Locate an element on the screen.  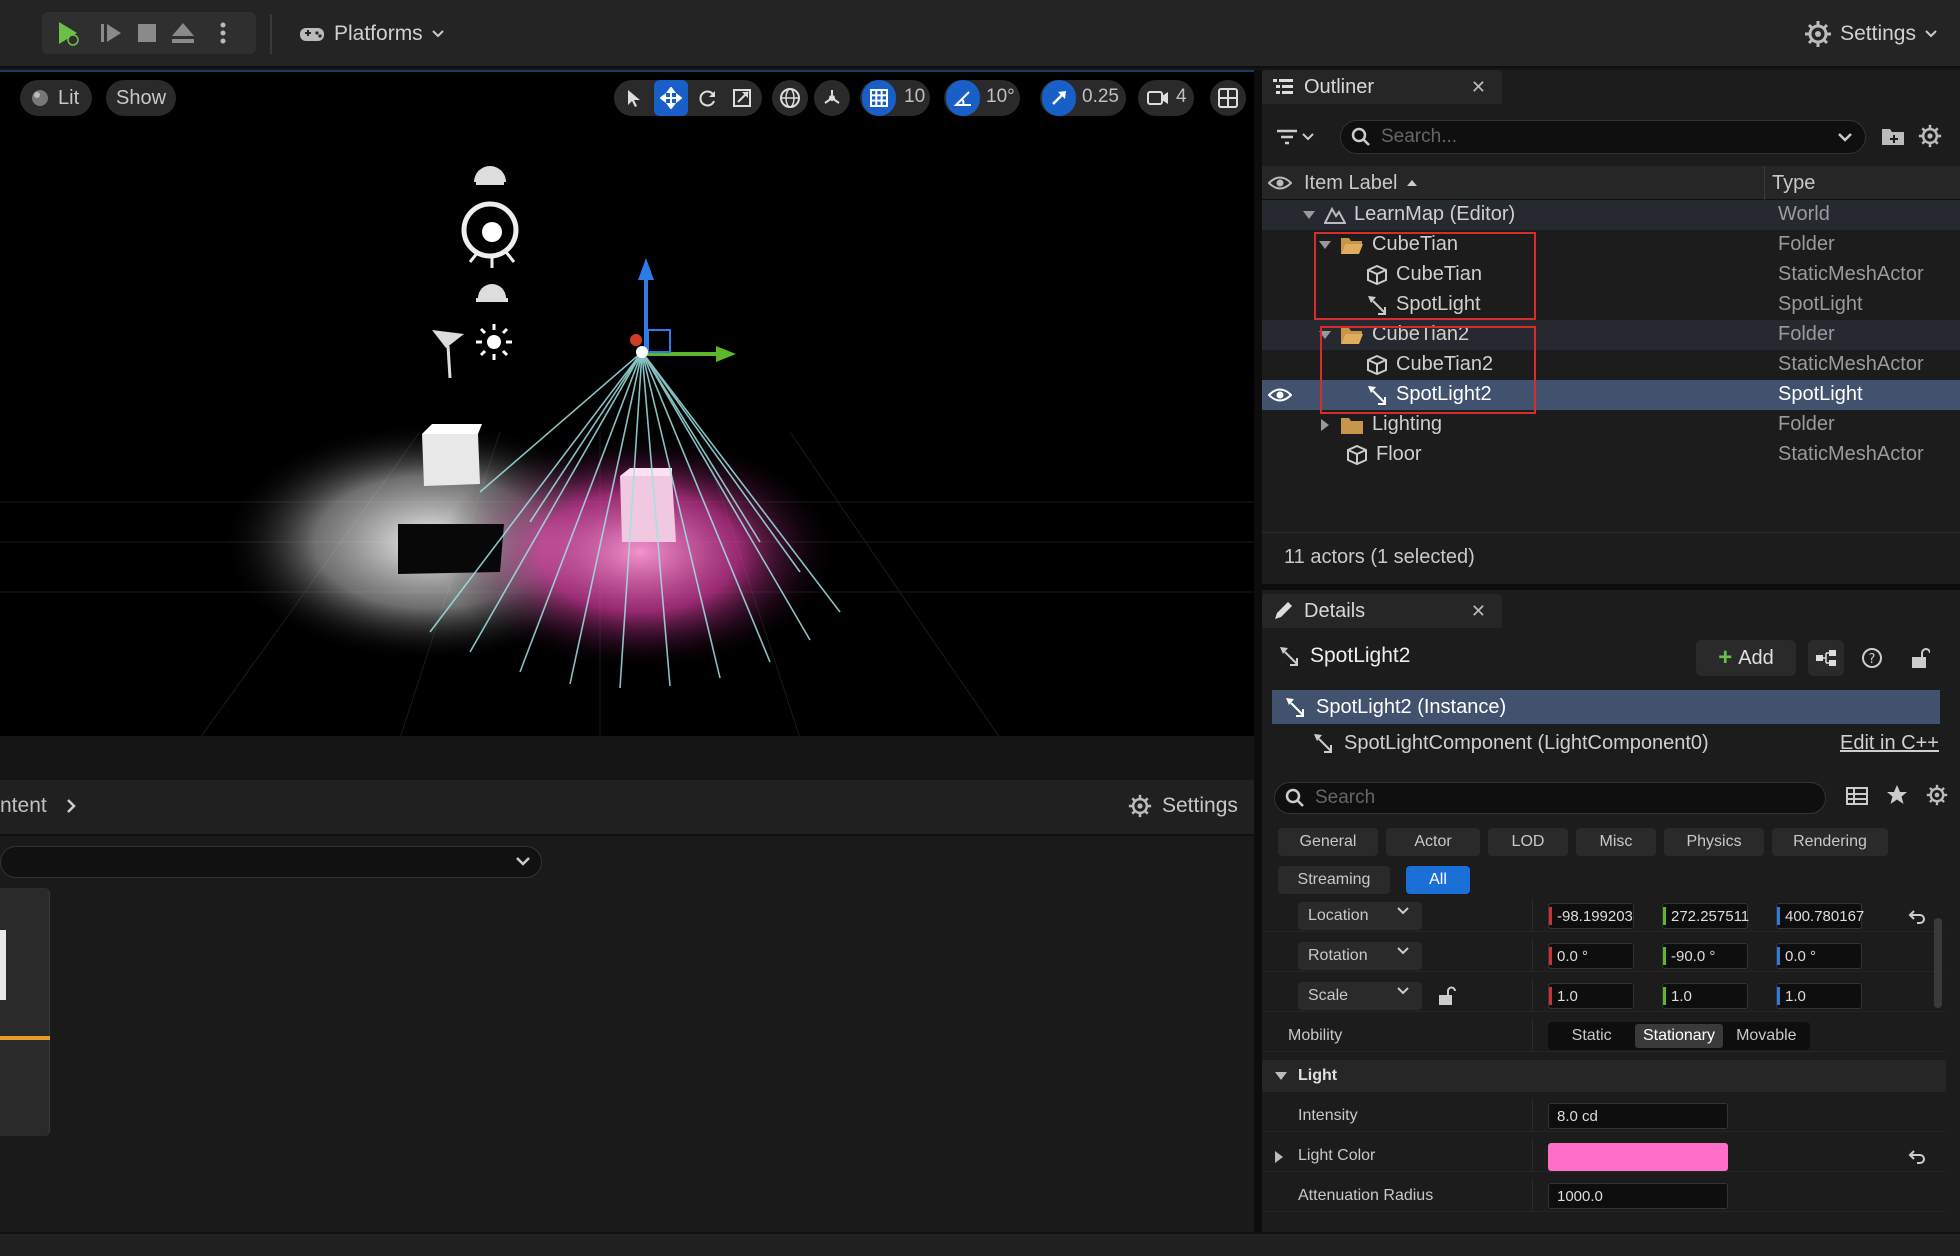
outliner-row-world: LearnMap (Editor) World is located at coordinates (1611, 215).